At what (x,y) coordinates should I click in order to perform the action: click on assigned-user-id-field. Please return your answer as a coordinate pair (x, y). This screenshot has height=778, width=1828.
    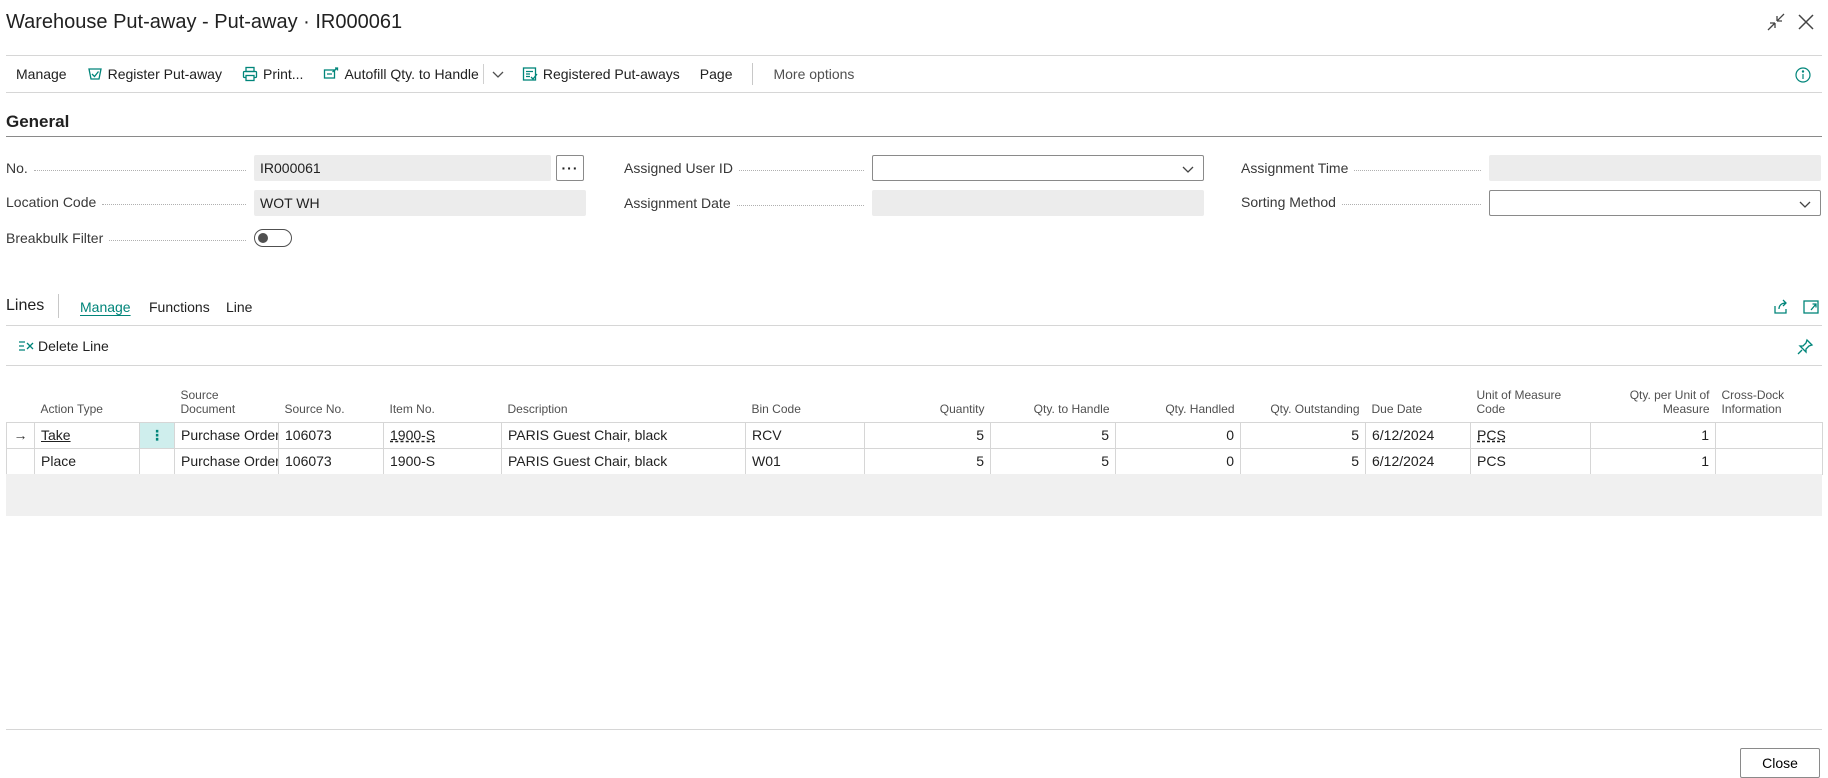
    Looking at the image, I should click on (1038, 168).